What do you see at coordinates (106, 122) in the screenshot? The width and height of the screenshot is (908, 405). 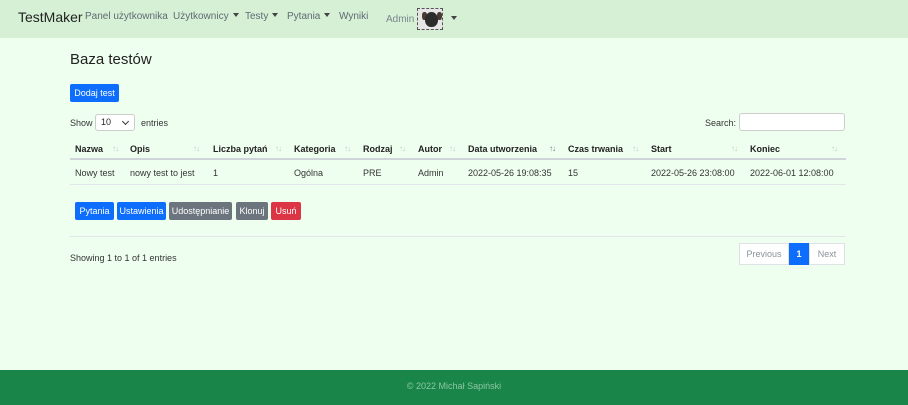 I see `page-length-value: 10` at bounding box center [106, 122].